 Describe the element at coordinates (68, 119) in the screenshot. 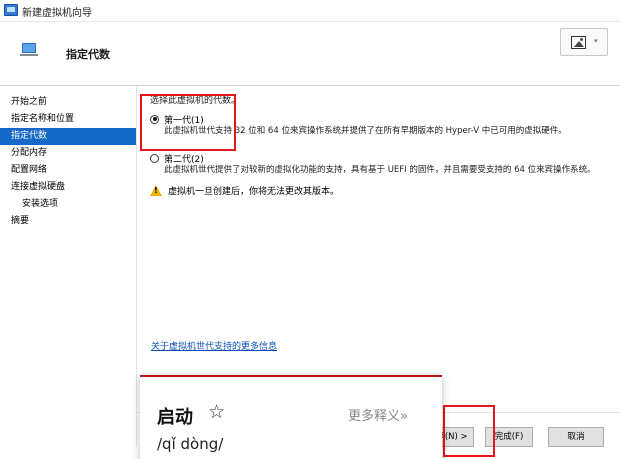

I see `sidebar-item-name-location: 指定名称和位置` at that location.